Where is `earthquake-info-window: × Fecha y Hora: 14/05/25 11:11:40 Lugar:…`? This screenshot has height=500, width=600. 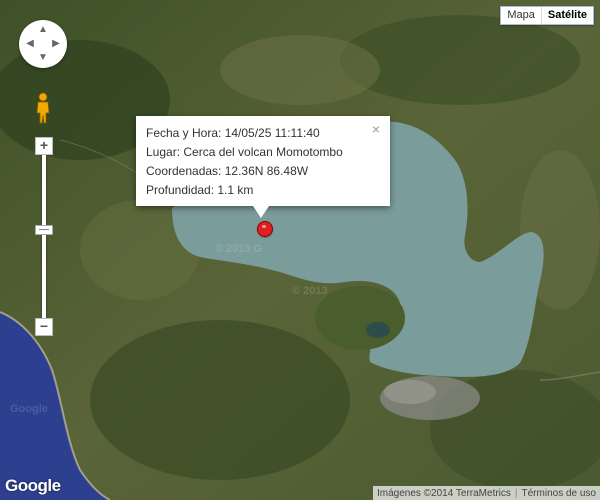
earthquake-info-window: × Fecha y Hora: 14/05/25 11:11:40 Lugar:… is located at coordinates (263, 167).